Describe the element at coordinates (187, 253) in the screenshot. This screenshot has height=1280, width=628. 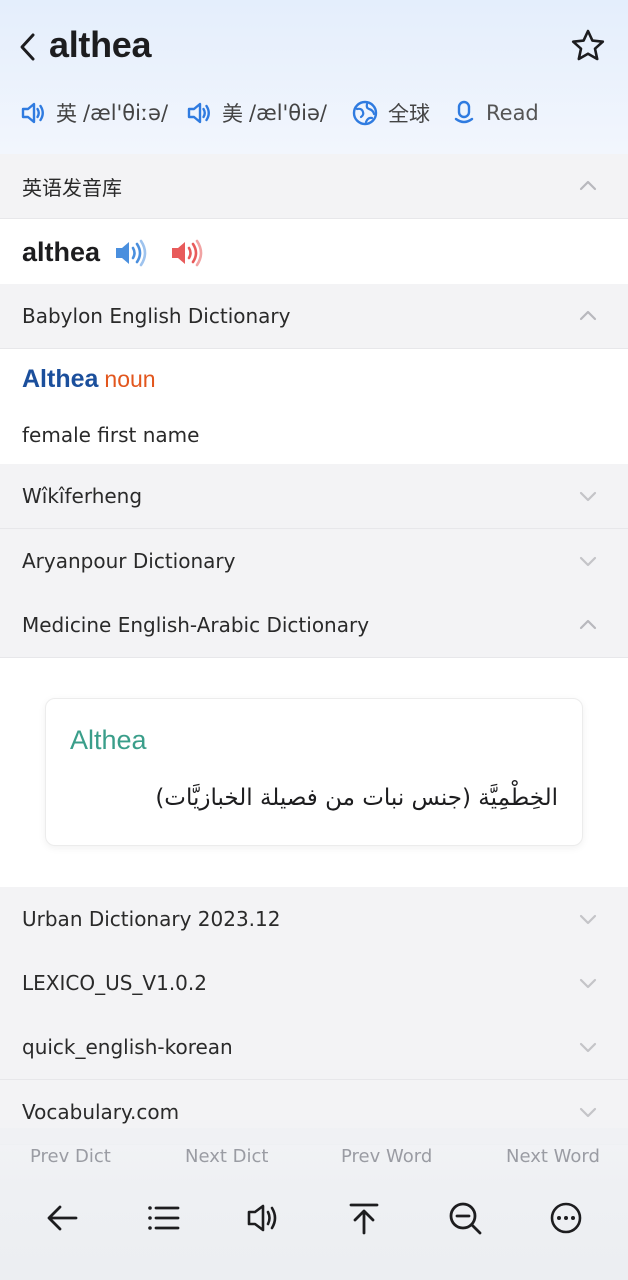
I see `speaker-red-icon` at that location.